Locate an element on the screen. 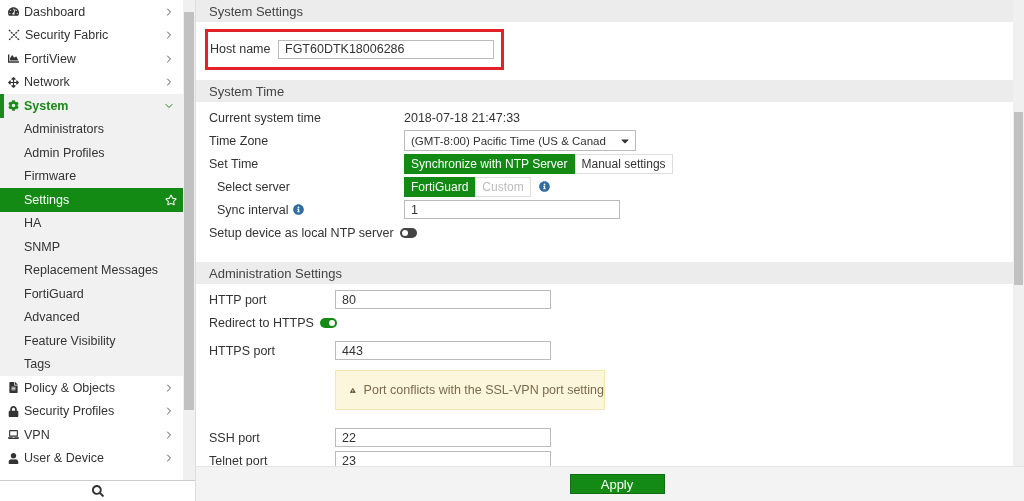  field-label: Redirect to HTTPS is located at coordinates (261, 322).